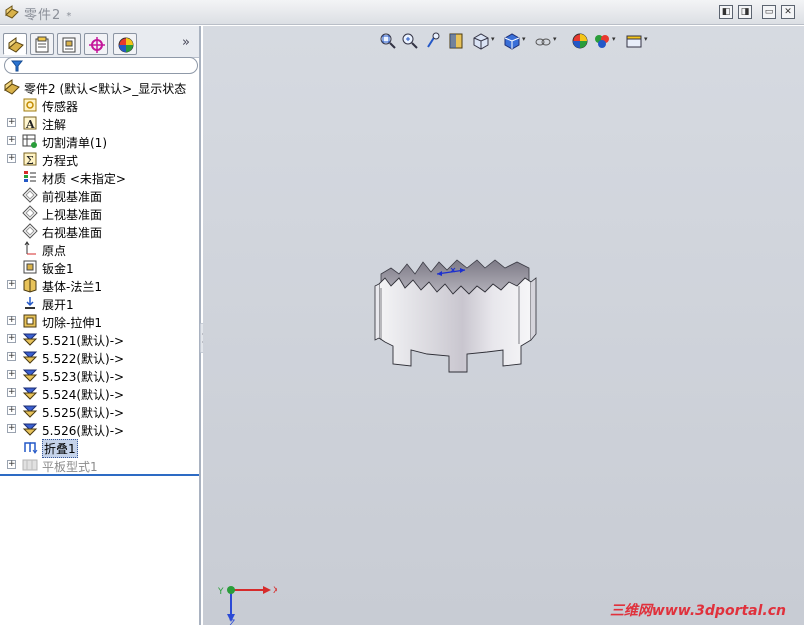 Image resolution: width=804 pixels, height=625 pixels. I want to click on view-orientation-icon, so click(481, 41).